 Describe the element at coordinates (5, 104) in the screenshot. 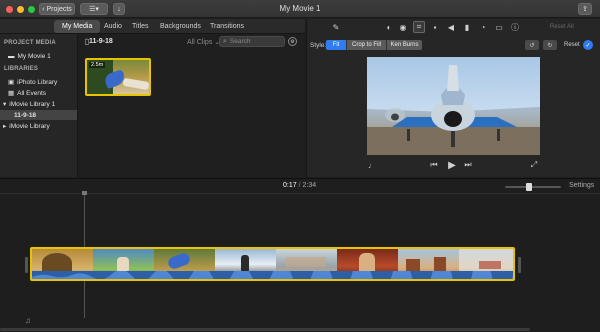

I see `disclosure-down-icon: ▾` at that location.